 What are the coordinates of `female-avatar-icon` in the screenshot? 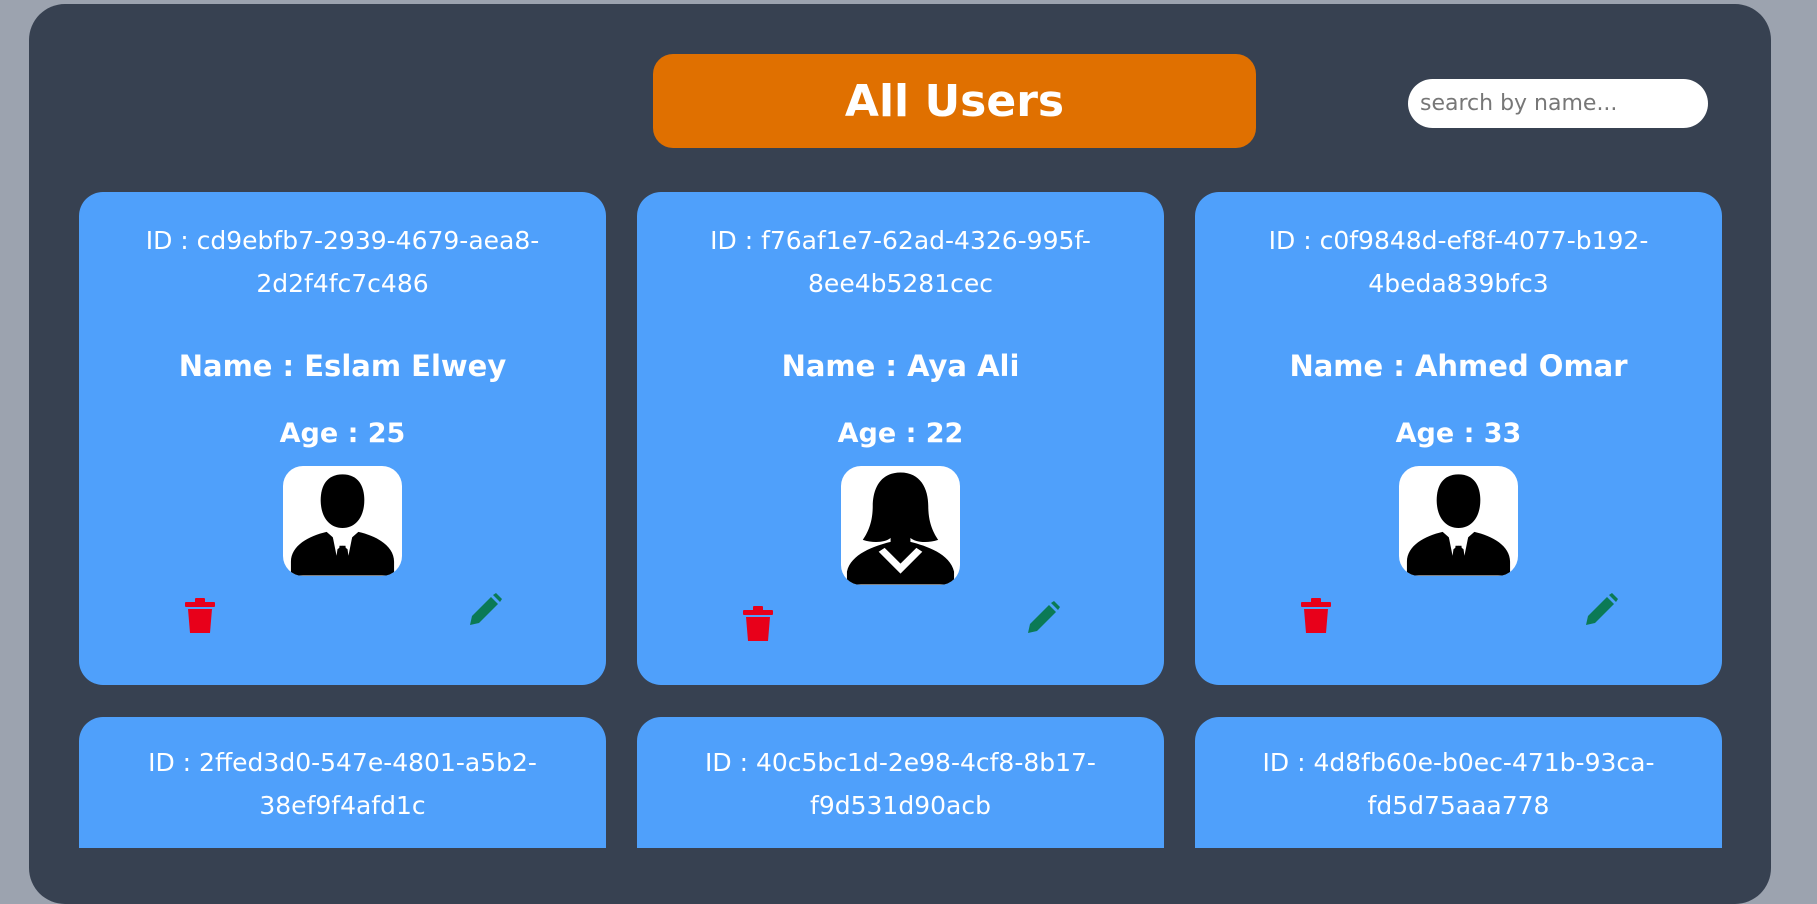 It's located at (900, 525).